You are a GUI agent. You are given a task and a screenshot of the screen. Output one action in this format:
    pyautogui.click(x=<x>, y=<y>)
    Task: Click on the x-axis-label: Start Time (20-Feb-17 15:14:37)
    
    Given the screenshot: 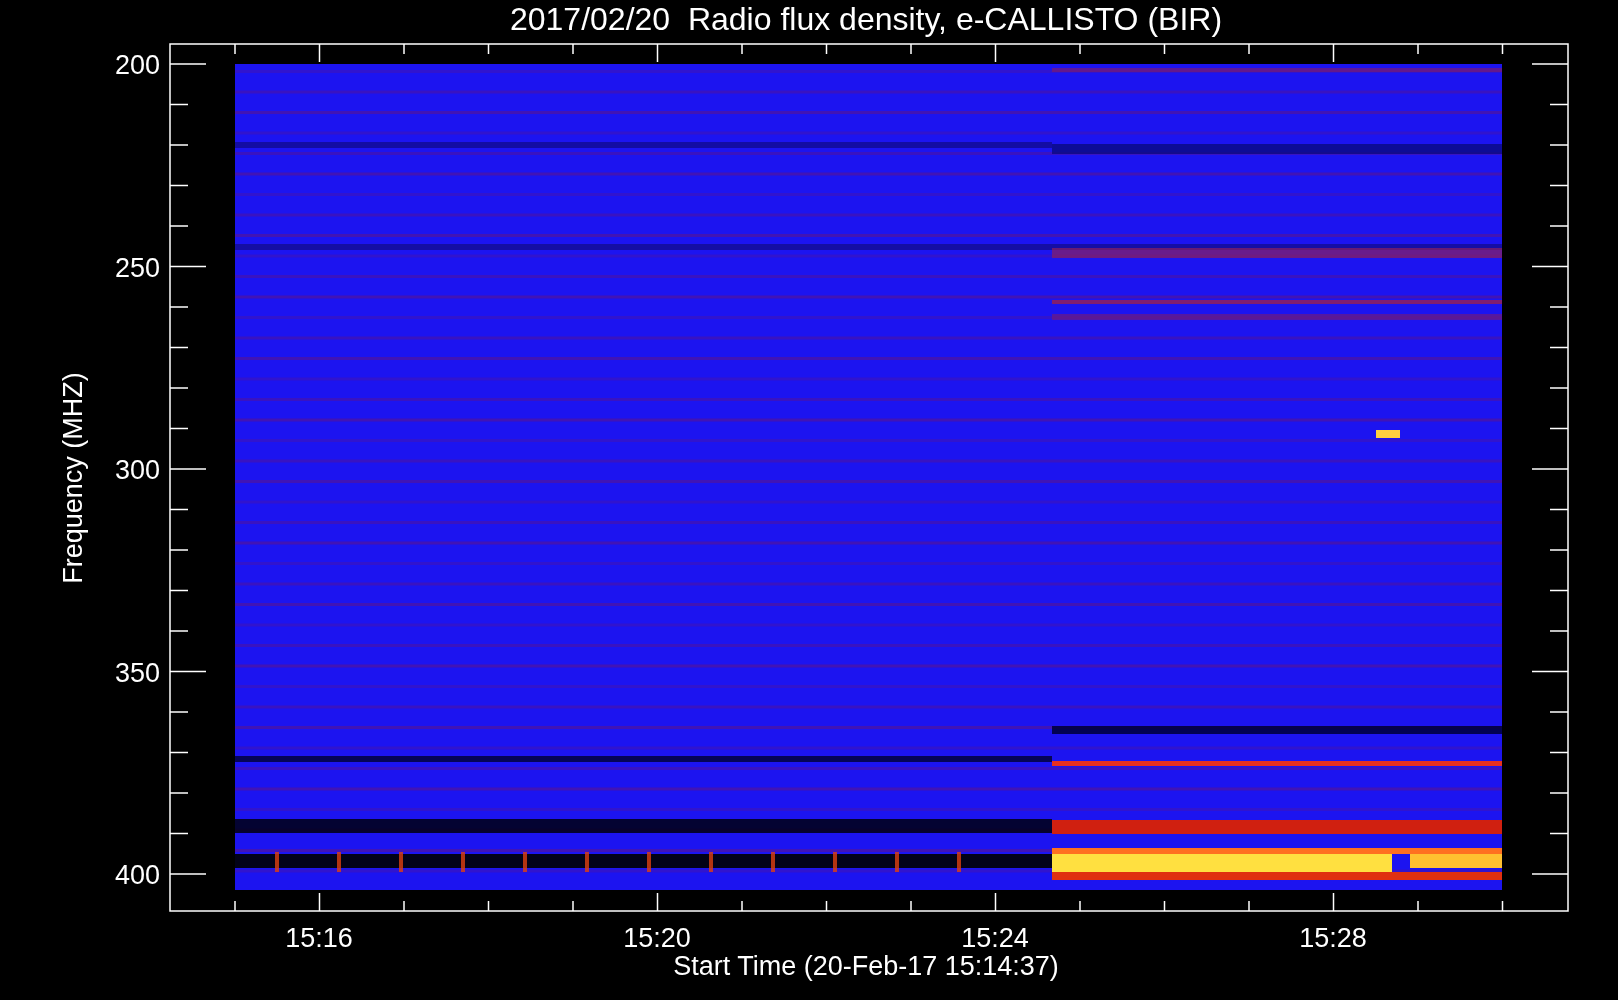 What is the action you would take?
    pyautogui.click(x=866, y=966)
    